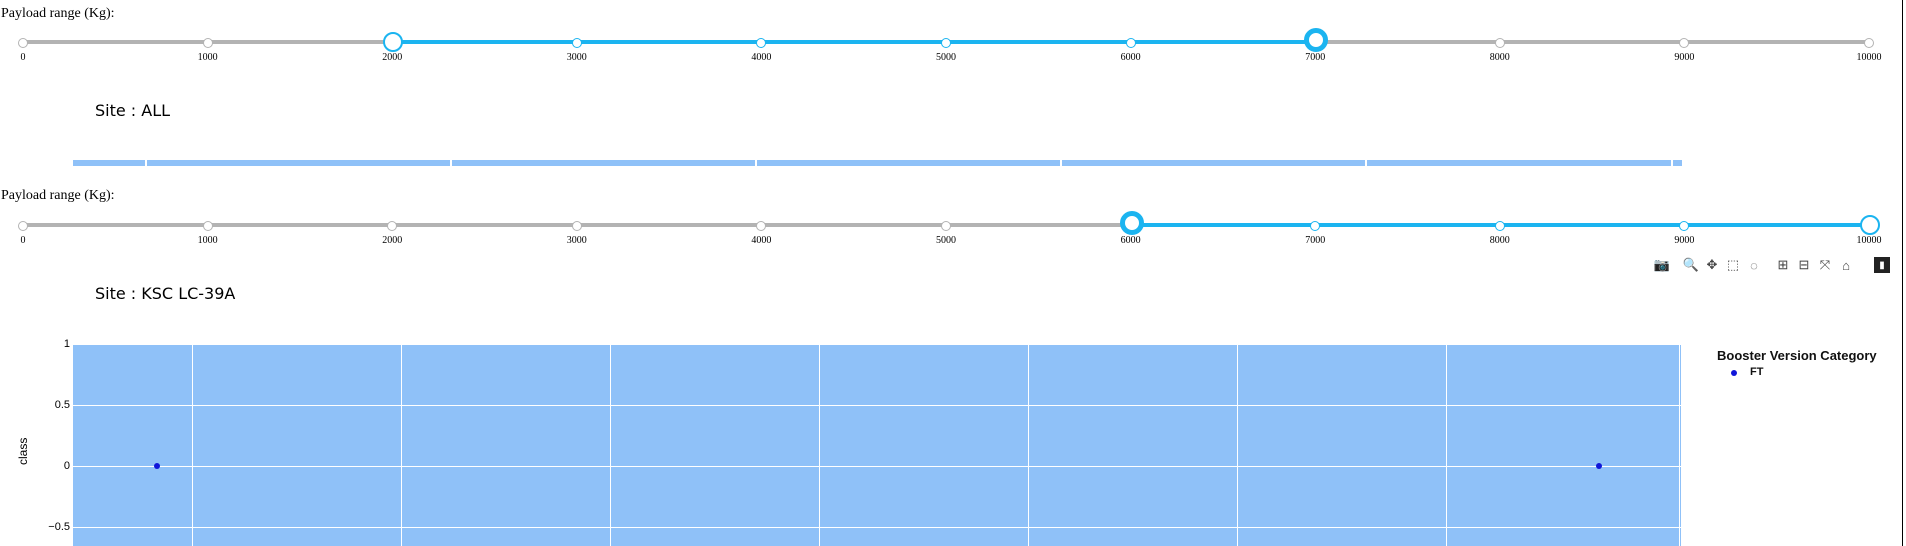  I want to click on zoom-in-icon: ⊞, so click(1783, 265).